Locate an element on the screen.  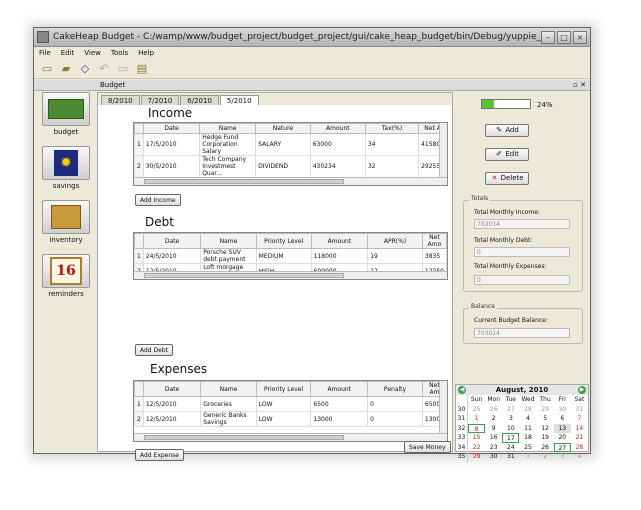
calendar-day: 23 is located at coordinates (493, 448).